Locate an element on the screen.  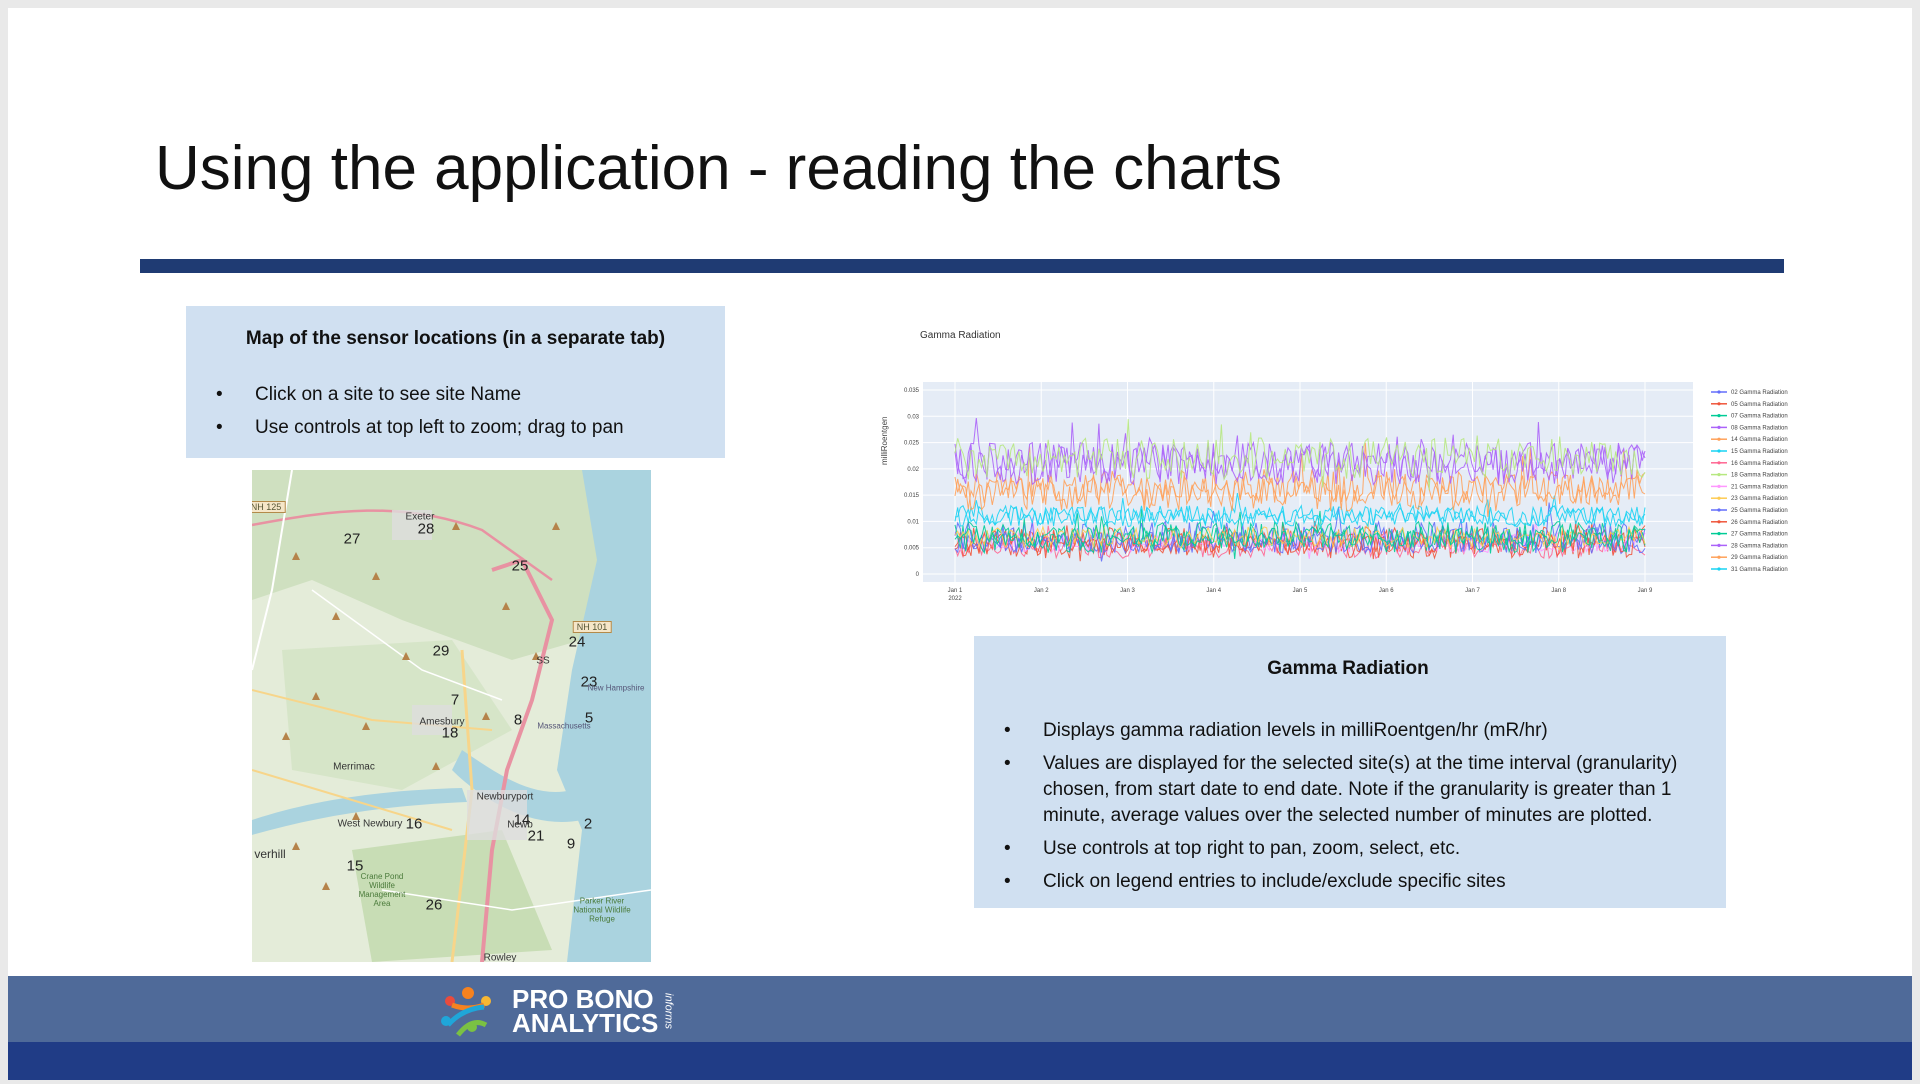
chart-x-tick-label: Jan 8 is located at coordinates (1558, 591).